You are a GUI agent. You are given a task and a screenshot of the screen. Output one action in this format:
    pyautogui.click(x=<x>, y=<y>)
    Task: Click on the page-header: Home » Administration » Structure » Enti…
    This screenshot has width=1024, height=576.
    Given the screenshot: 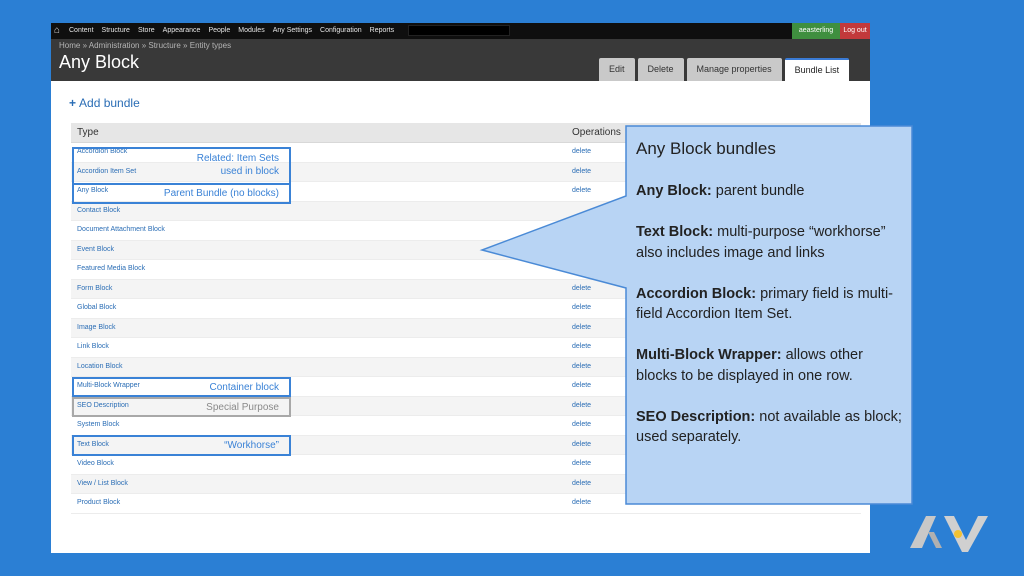 What is the action you would take?
    pyautogui.click(x=460, y=60)
    